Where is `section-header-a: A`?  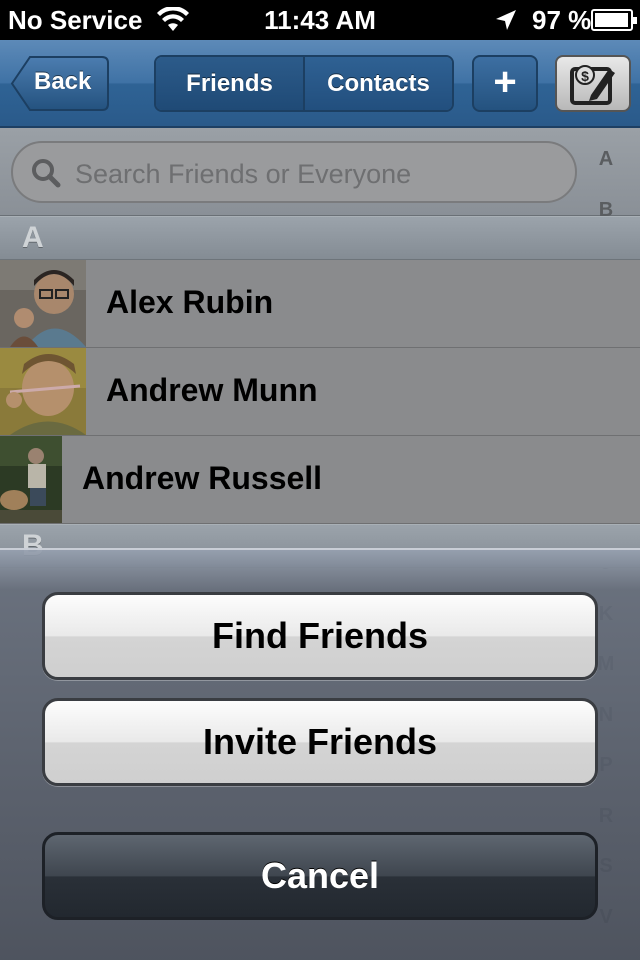
section-header-a: A is located at coordinates (320, 238).